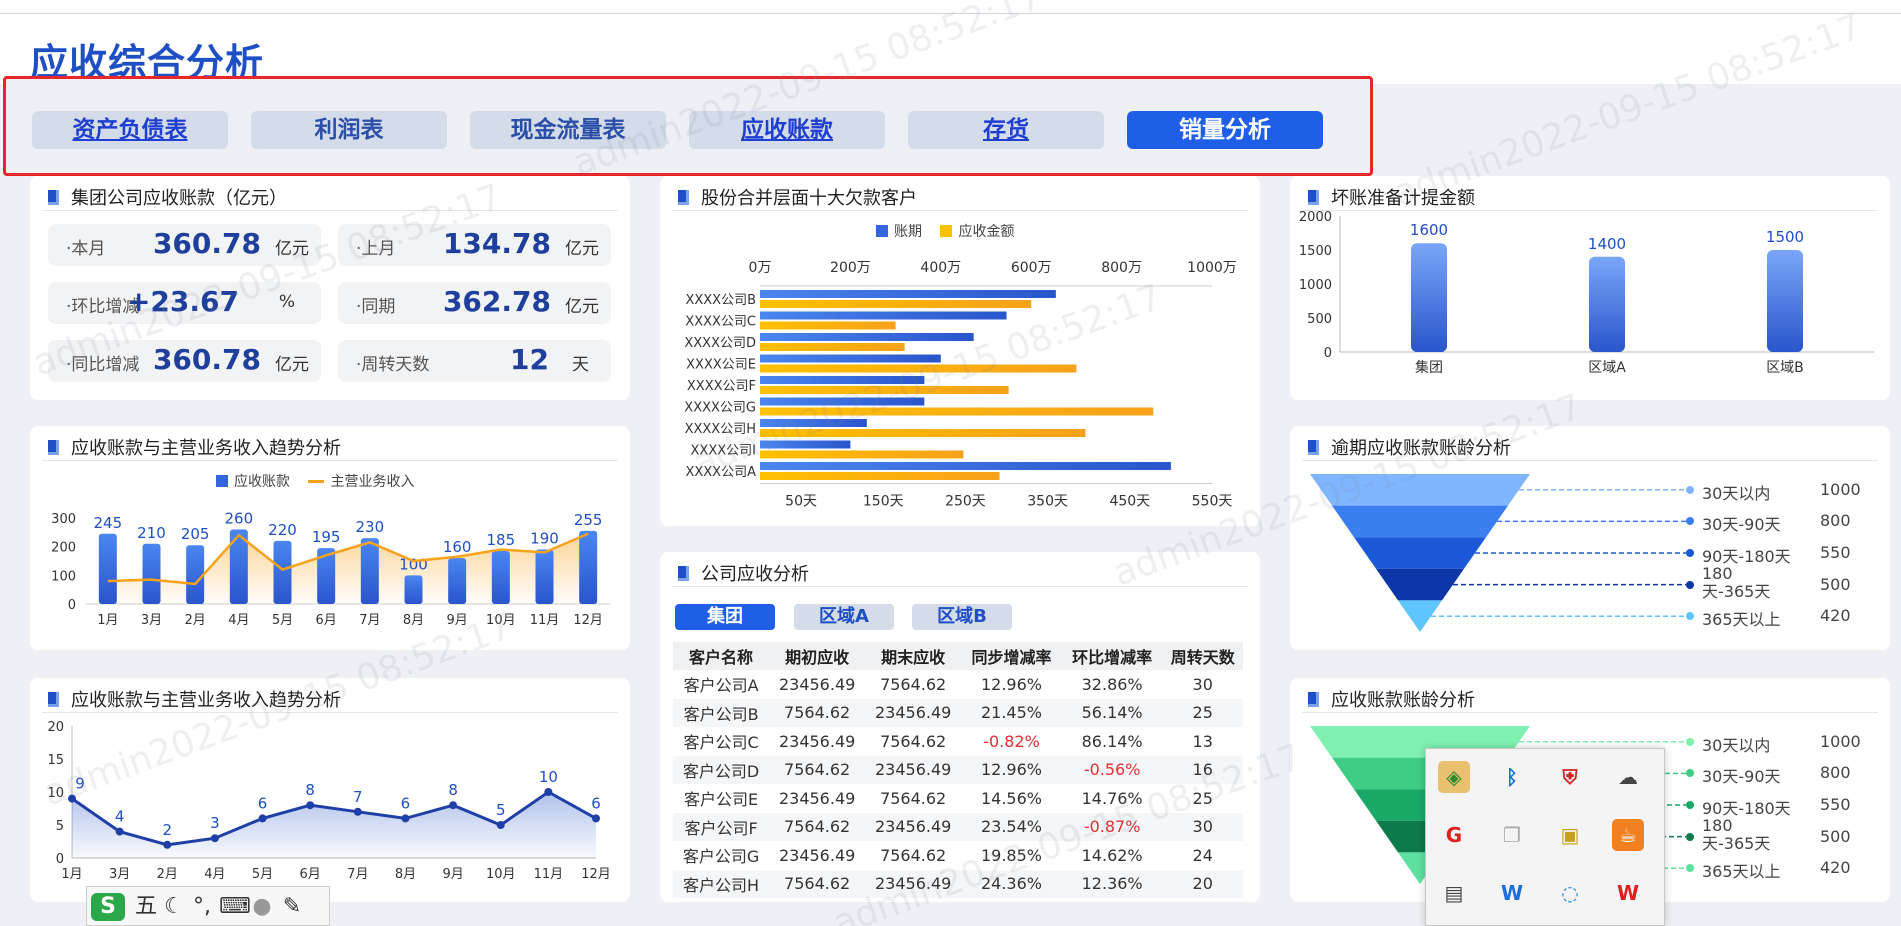 Image resolution: width=1901 pixels, height=926 pixels. What do you see at coordinates (1202, 684) in the screenshot?
I see `table-cell: 30` at bounding box center [1202, 684].